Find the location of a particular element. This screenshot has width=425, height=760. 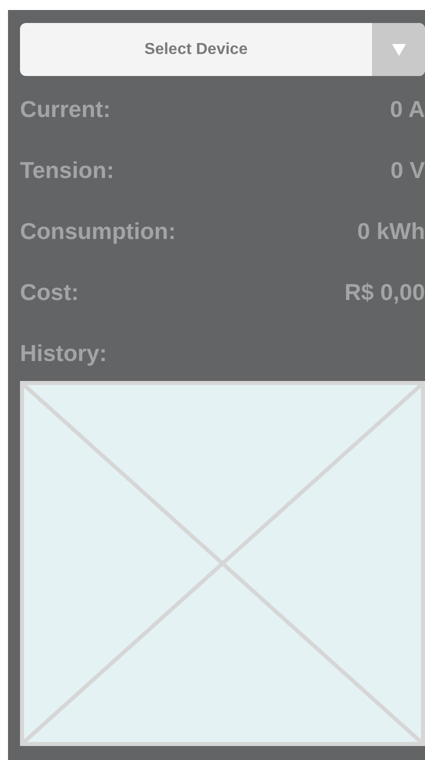

device-select: Select Device is located at coordinates (222, 49).